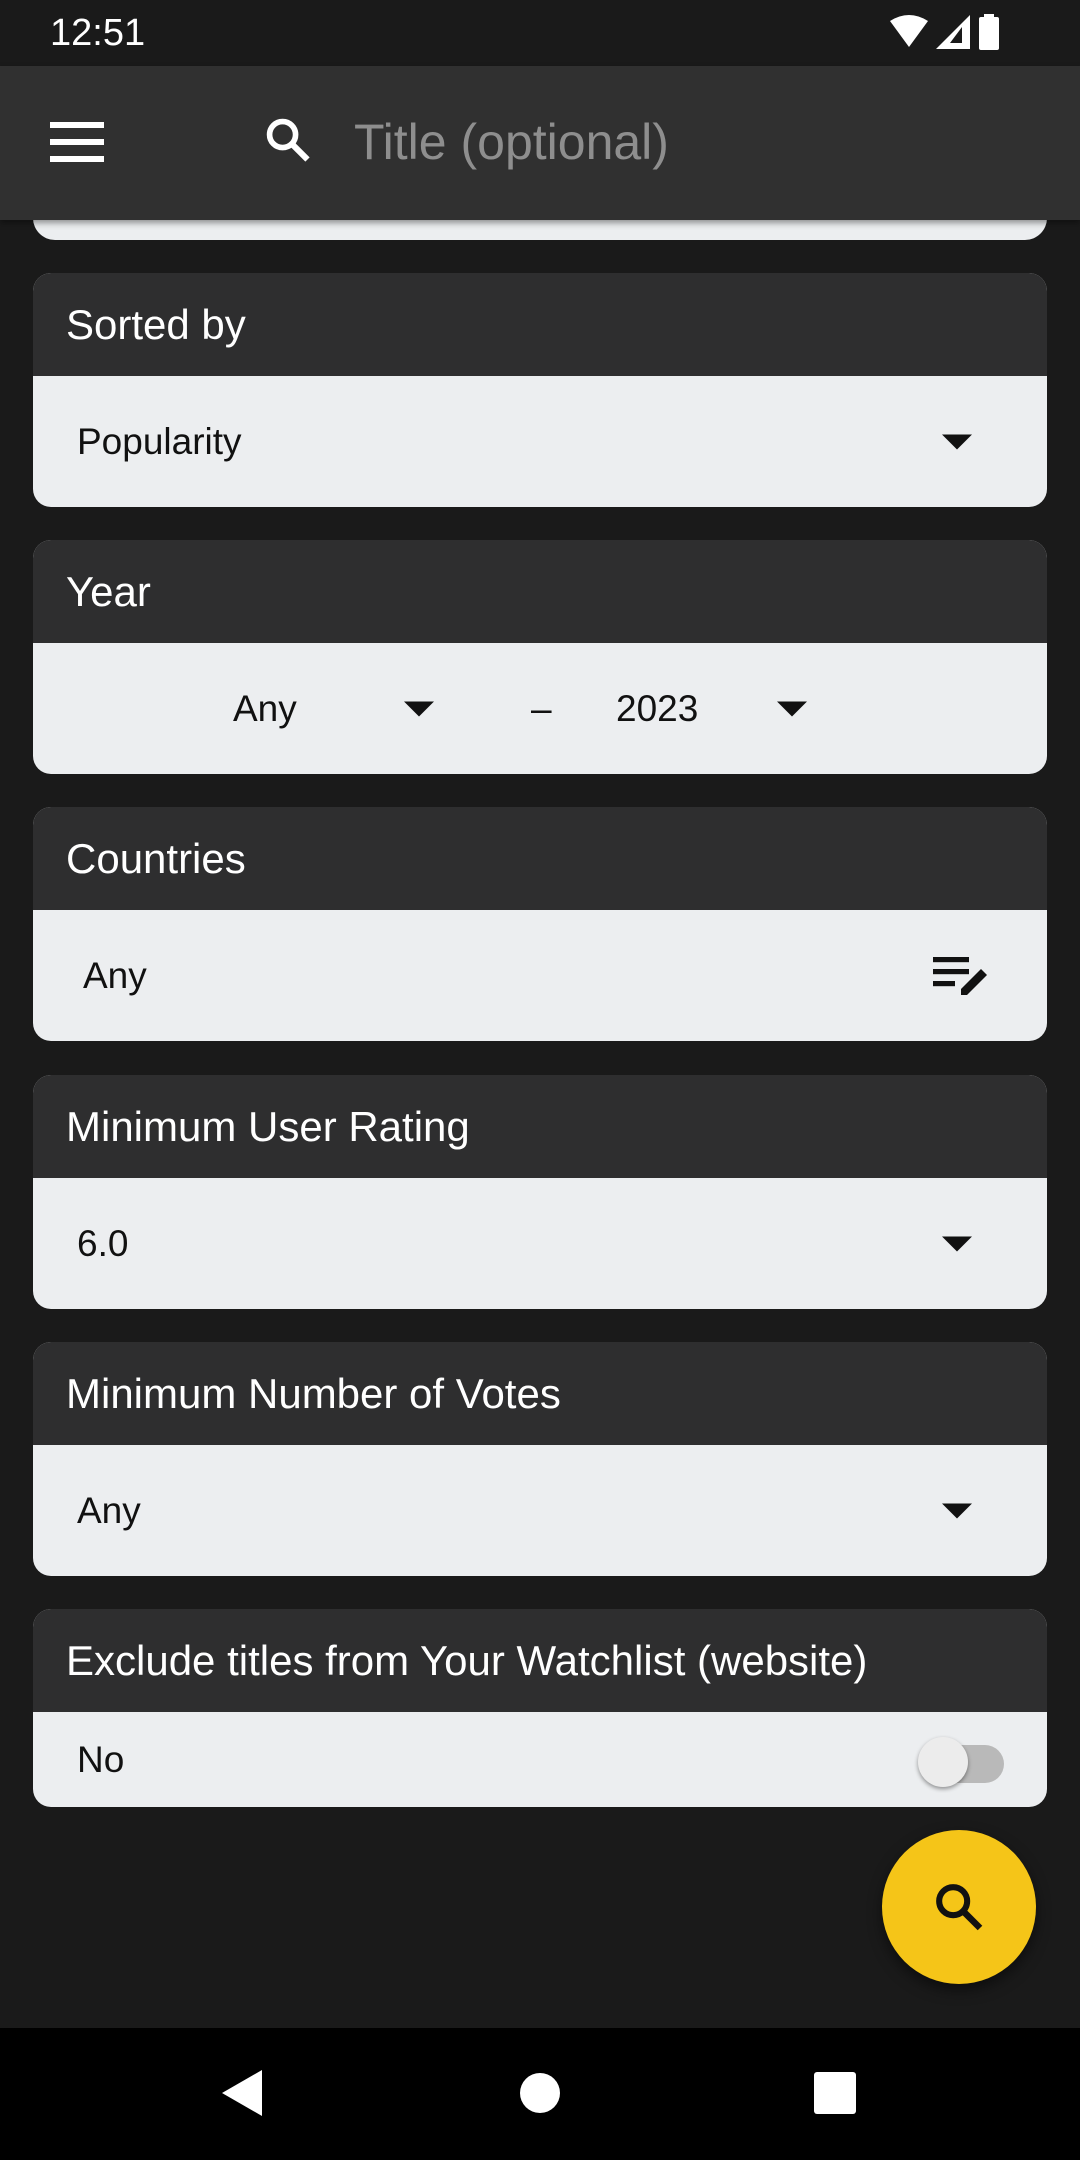  I want to click on sorted-by-value: Popularity, so click(159, 441).